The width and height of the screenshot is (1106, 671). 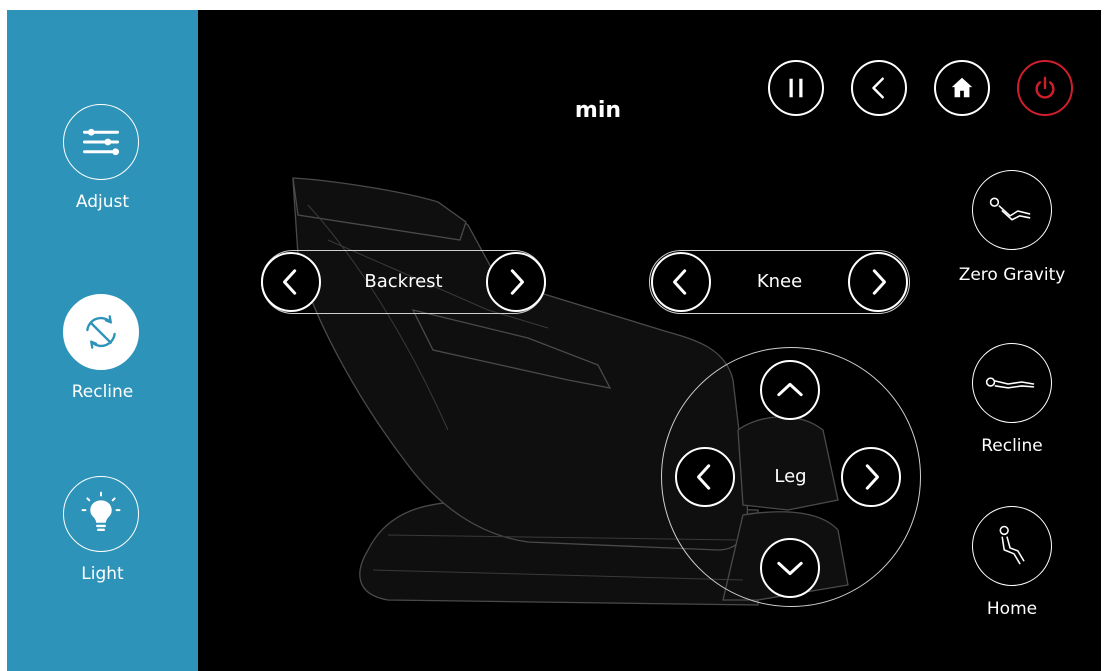 I want to click on knee-left-button, so click(x=681, y=282).